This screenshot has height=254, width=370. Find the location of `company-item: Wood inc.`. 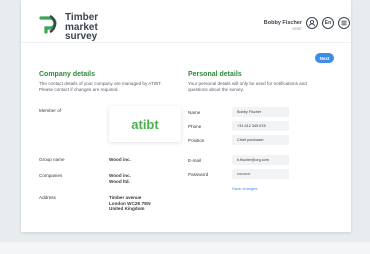

company-item: Wood inc. is located at coordinates (120, 175).